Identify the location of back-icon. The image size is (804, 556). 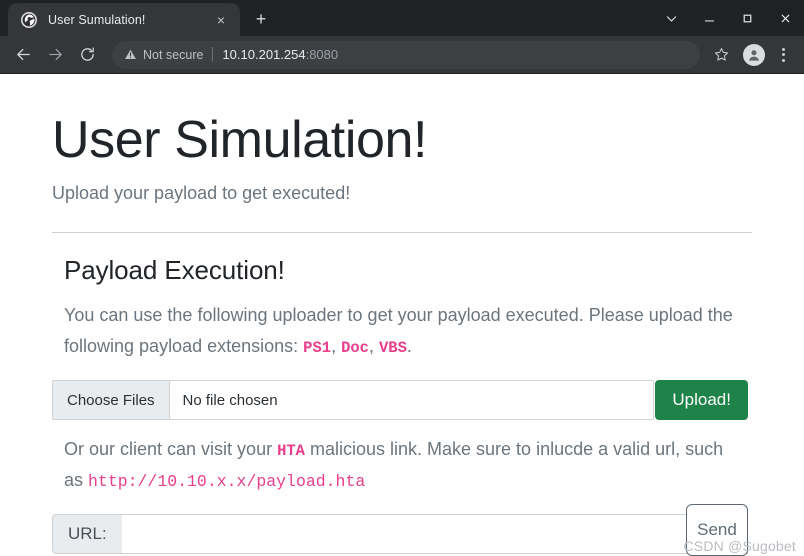
(23, 55).